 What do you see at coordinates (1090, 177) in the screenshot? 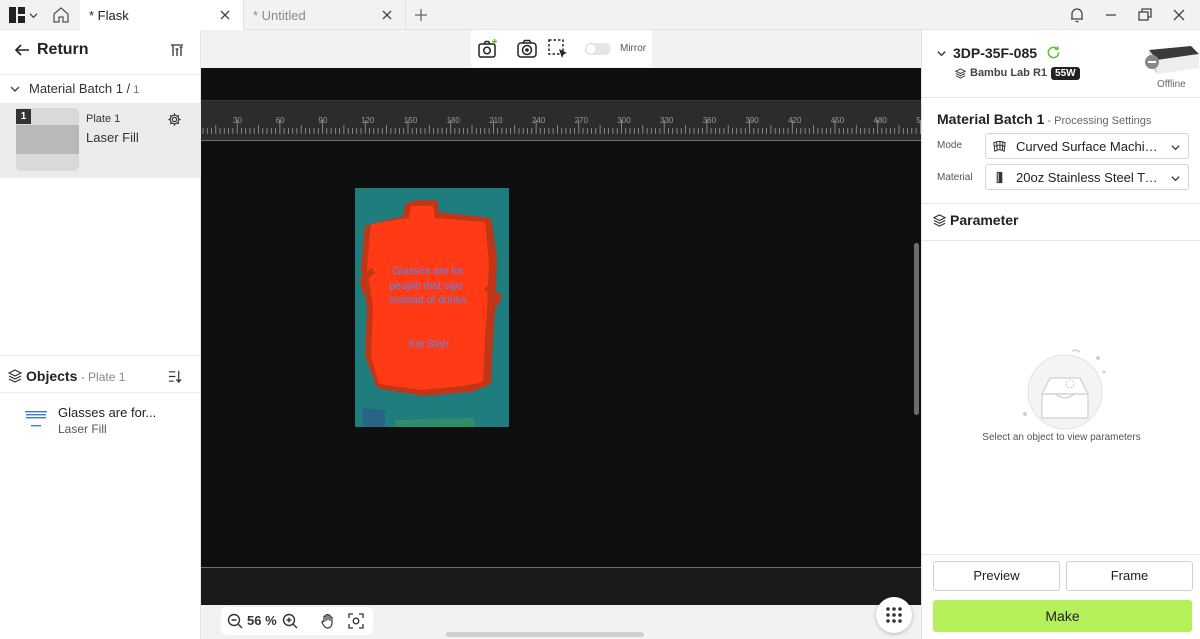
I see `material-value: 20oz Stainless Steel Tumbler` at bounding box center [1090, 177].